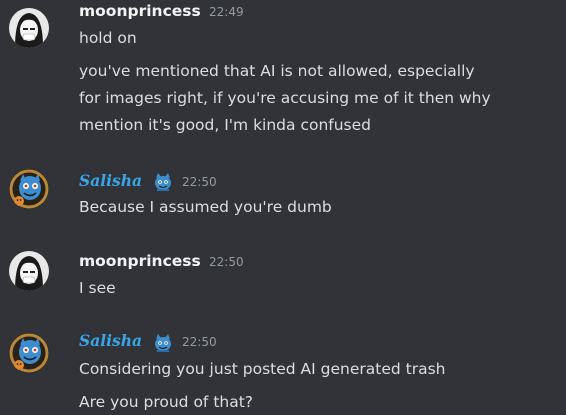 The width and height of the screenshot is (566, 415). Describe the element at coordinates (226, 12) in the screenshot. I see `timestamp: 22:49` at that location.